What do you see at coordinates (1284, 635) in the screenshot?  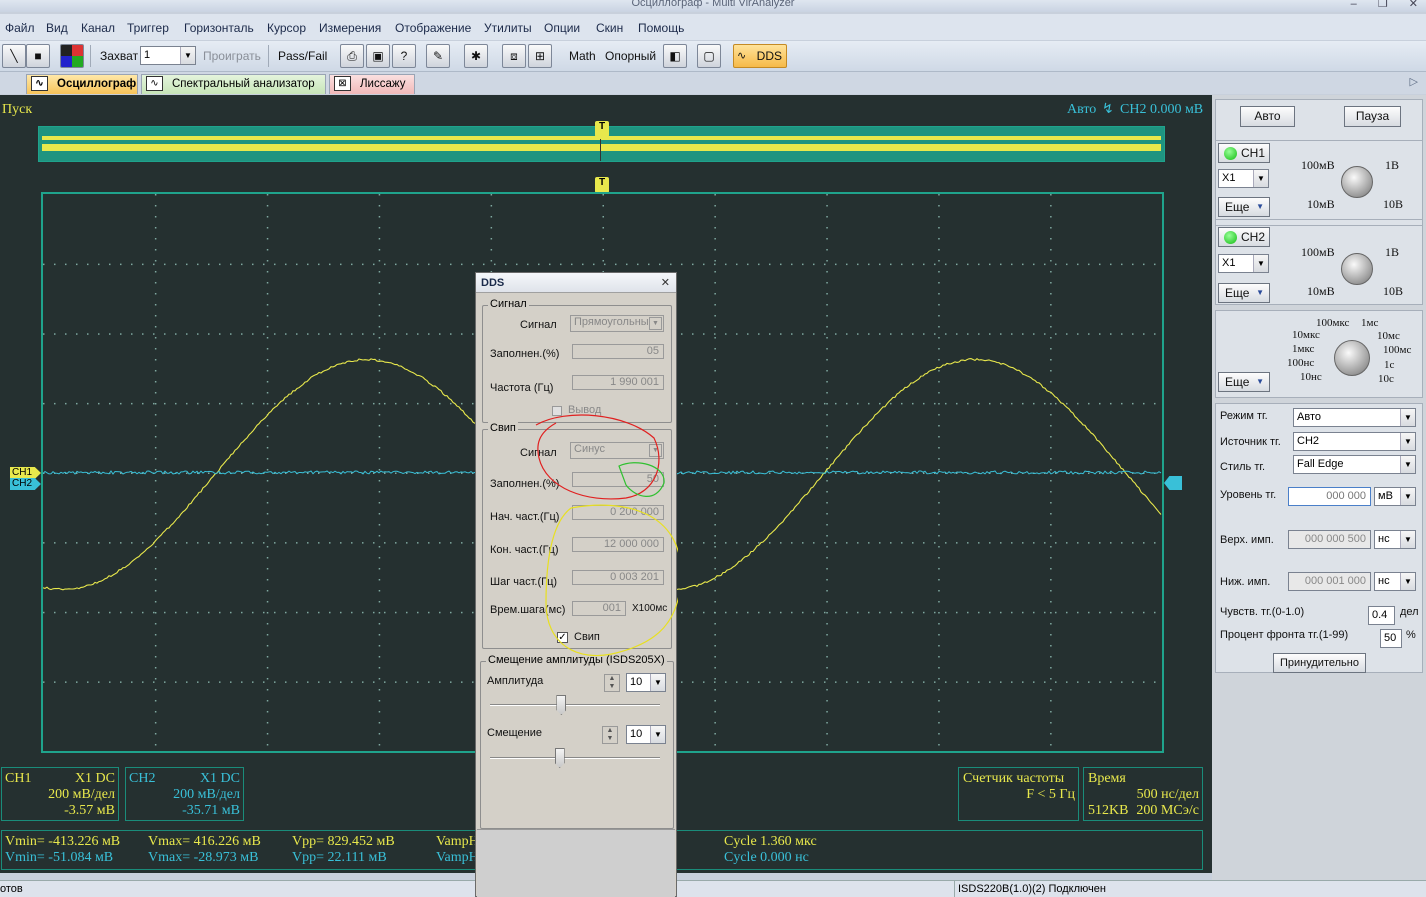 I see `front-percent-label: Процент фронта тг.(1-99)` at bounding box center [1284, 635].